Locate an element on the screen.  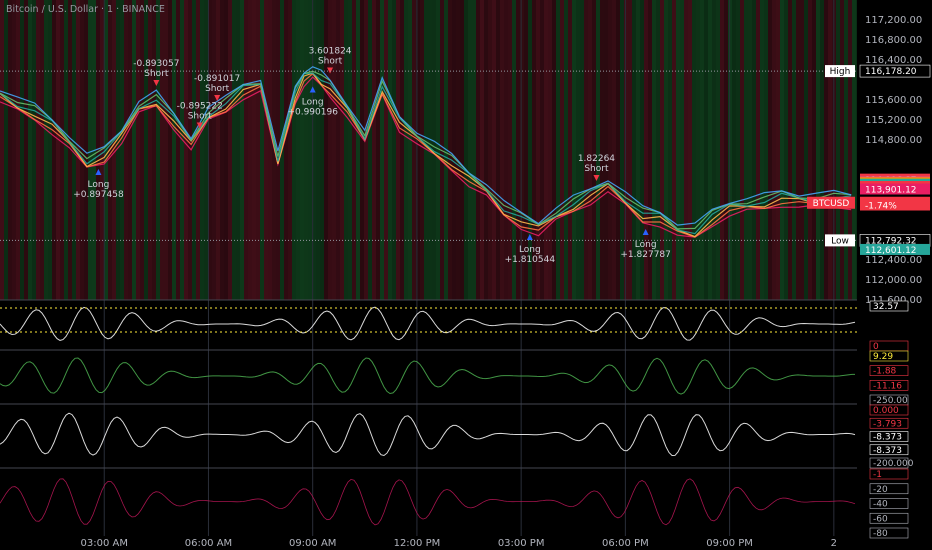
price-tag-text: 112,601.12 is located at coordinates (891, 251).